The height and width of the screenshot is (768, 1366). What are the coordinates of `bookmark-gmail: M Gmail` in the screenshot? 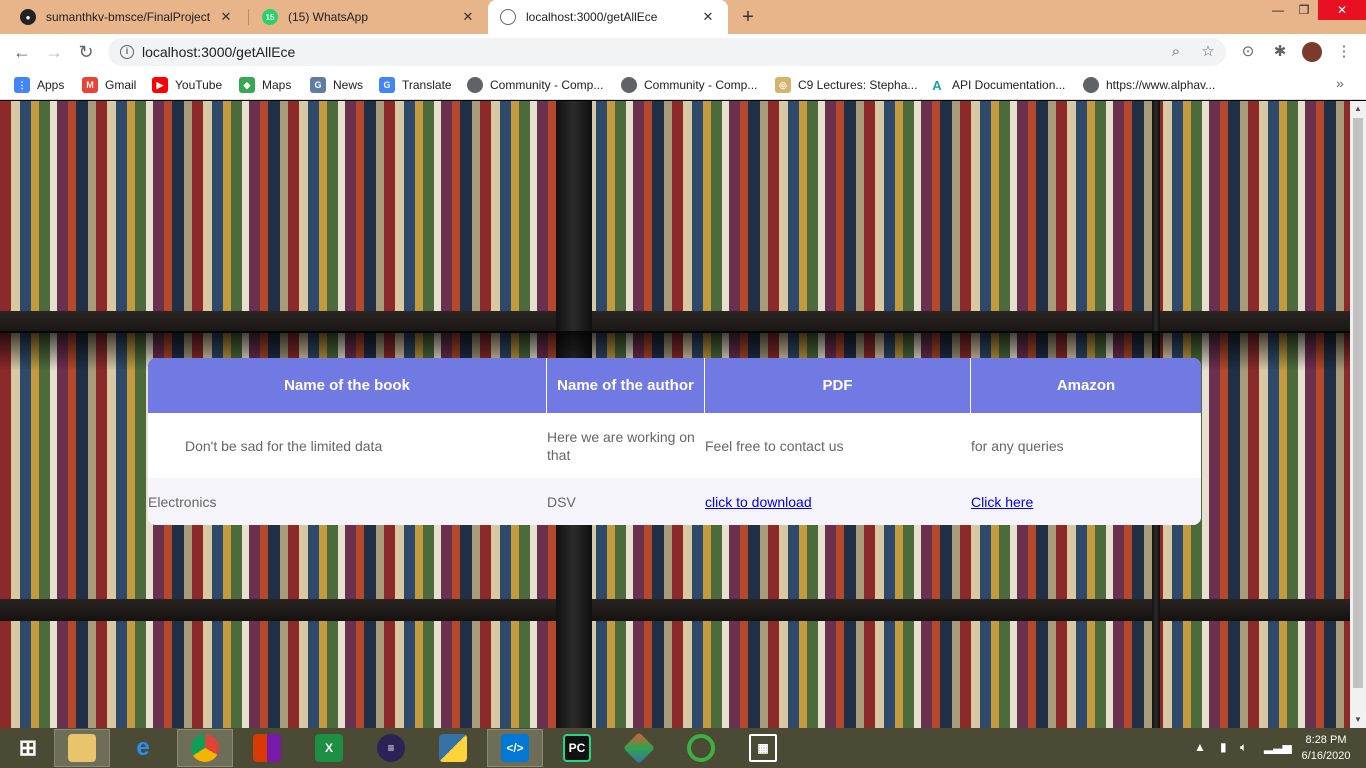 It's located at (109, 85).